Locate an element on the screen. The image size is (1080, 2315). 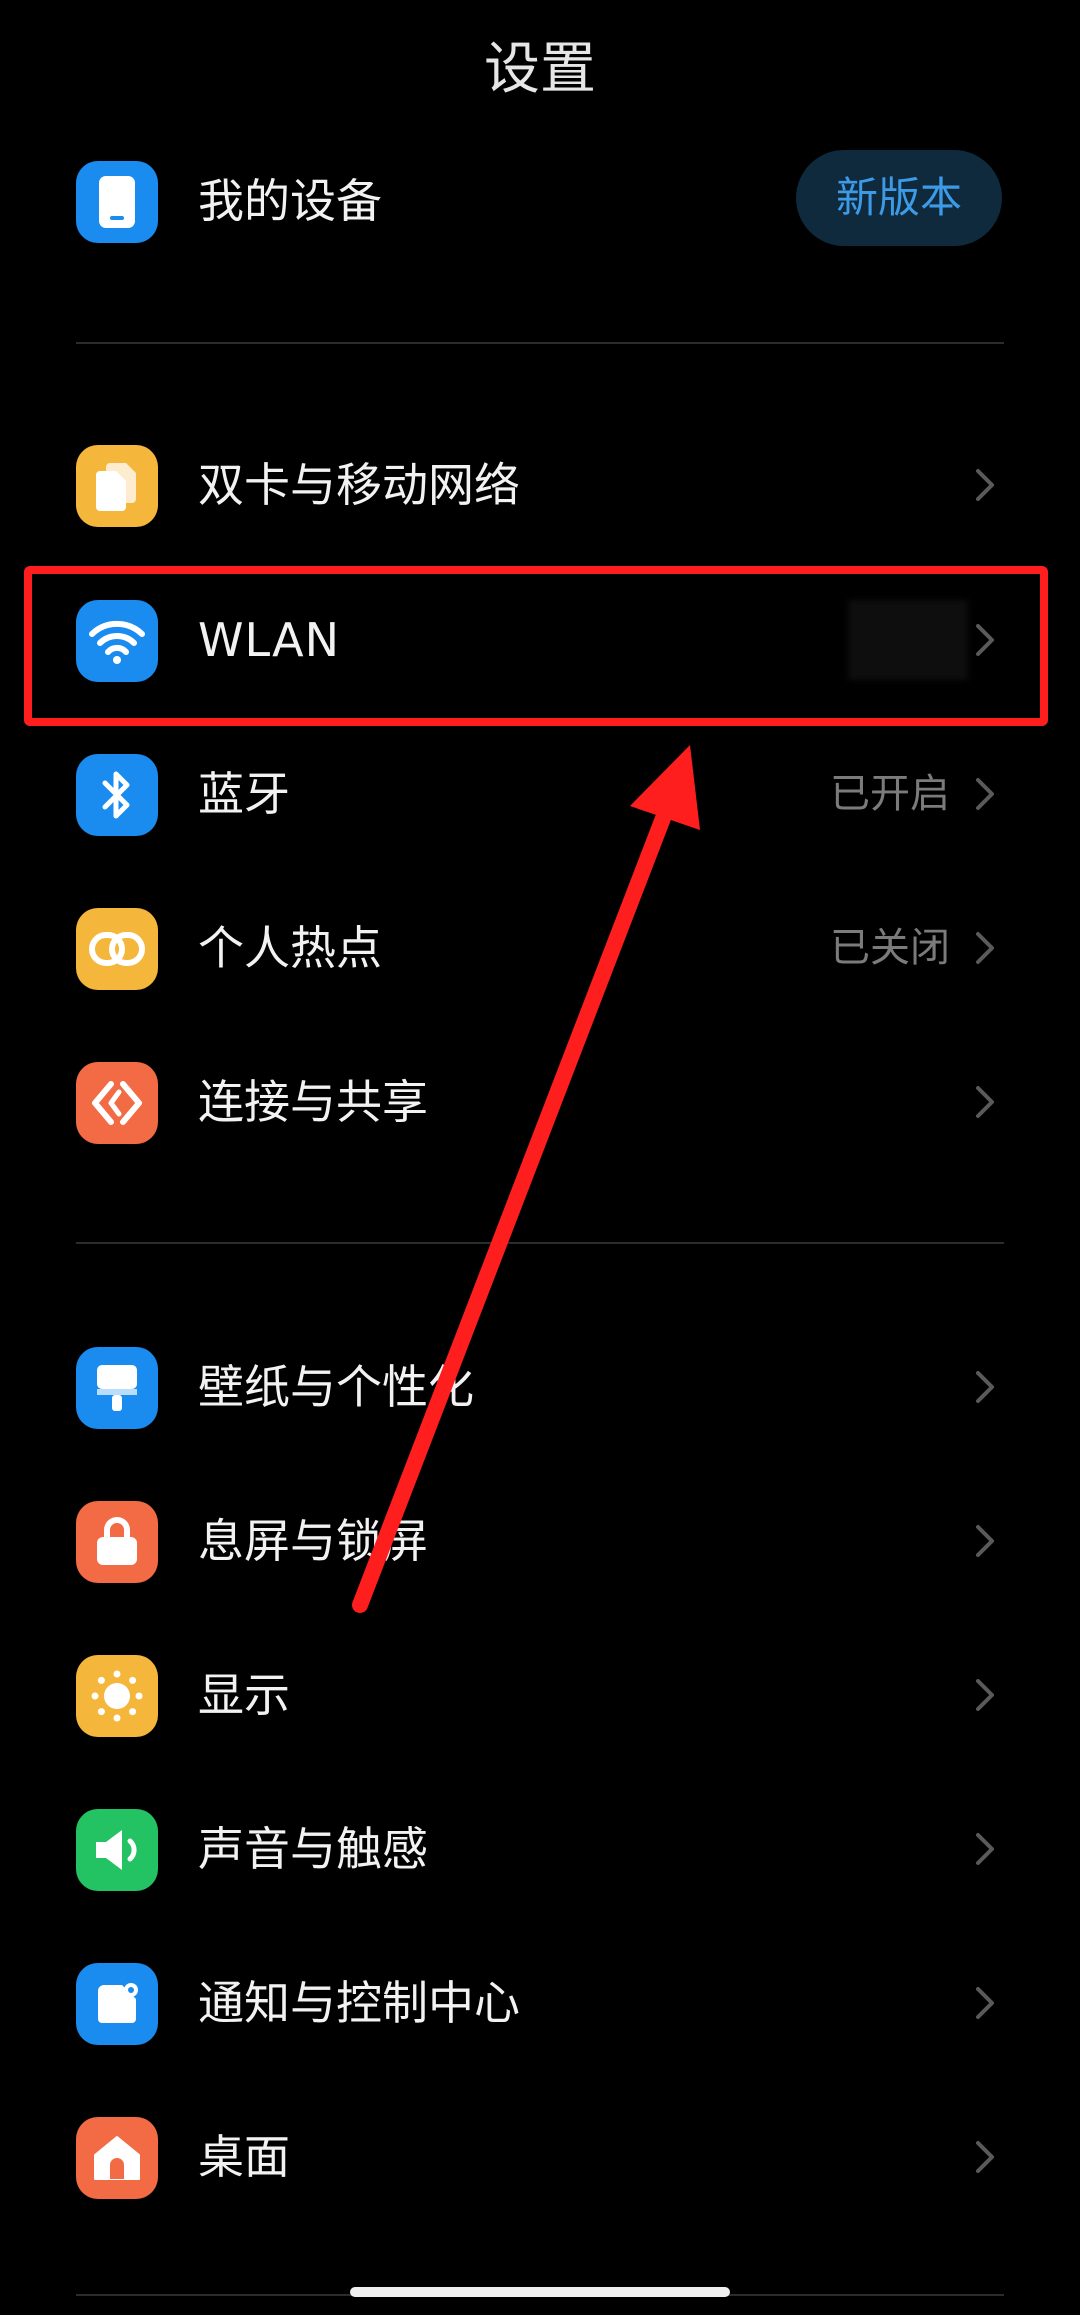
sound-label: 声音与触感 is located at coordinates (313, 1849).